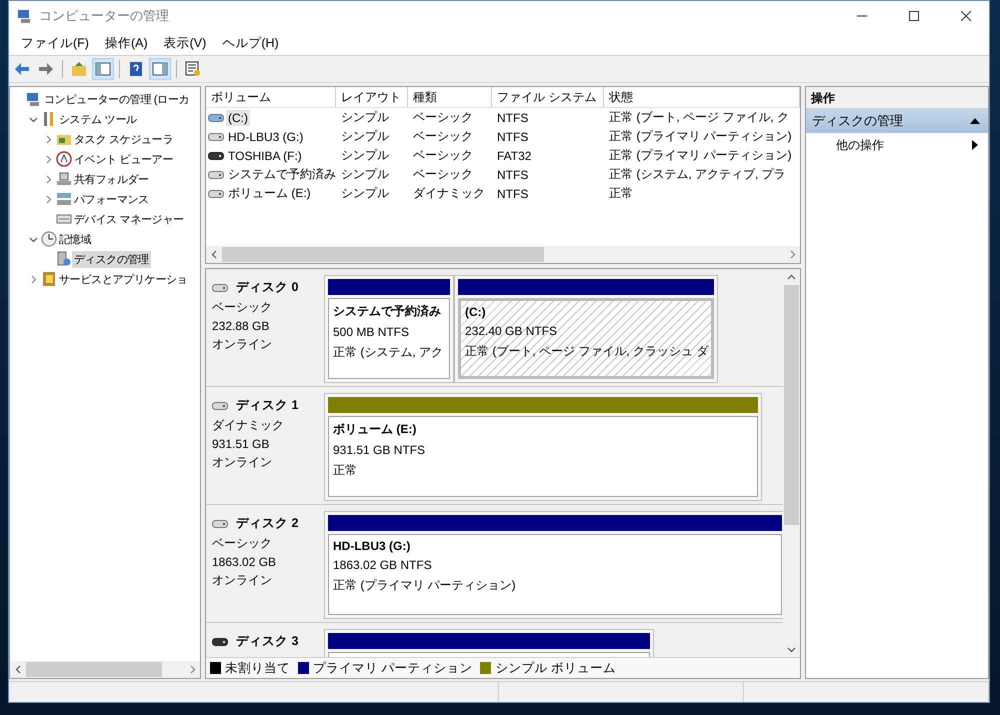  I want to click on partition-name: (C:), so click(476, 312).